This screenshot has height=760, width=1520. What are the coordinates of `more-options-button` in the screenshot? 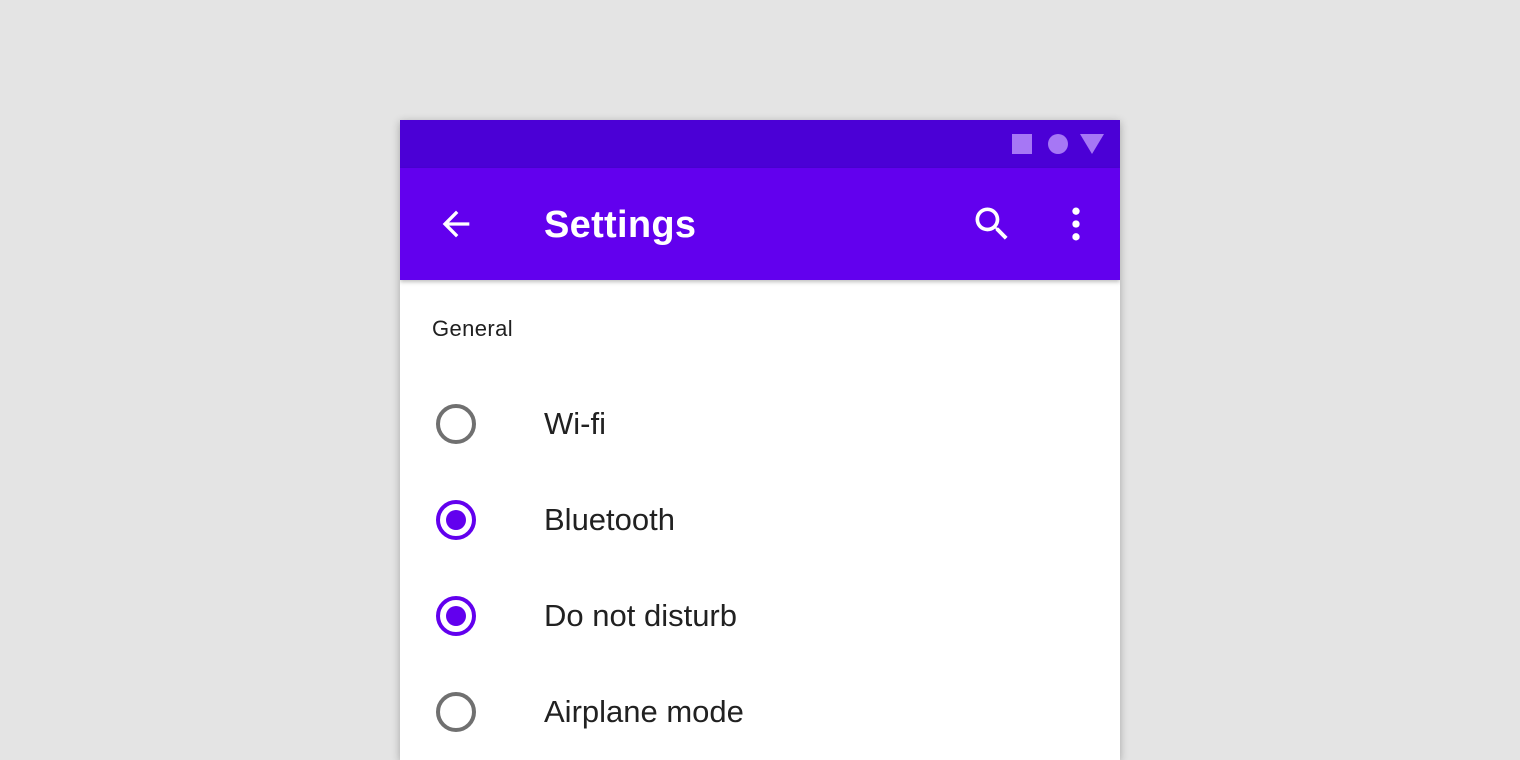 It's located at (1076, 224).